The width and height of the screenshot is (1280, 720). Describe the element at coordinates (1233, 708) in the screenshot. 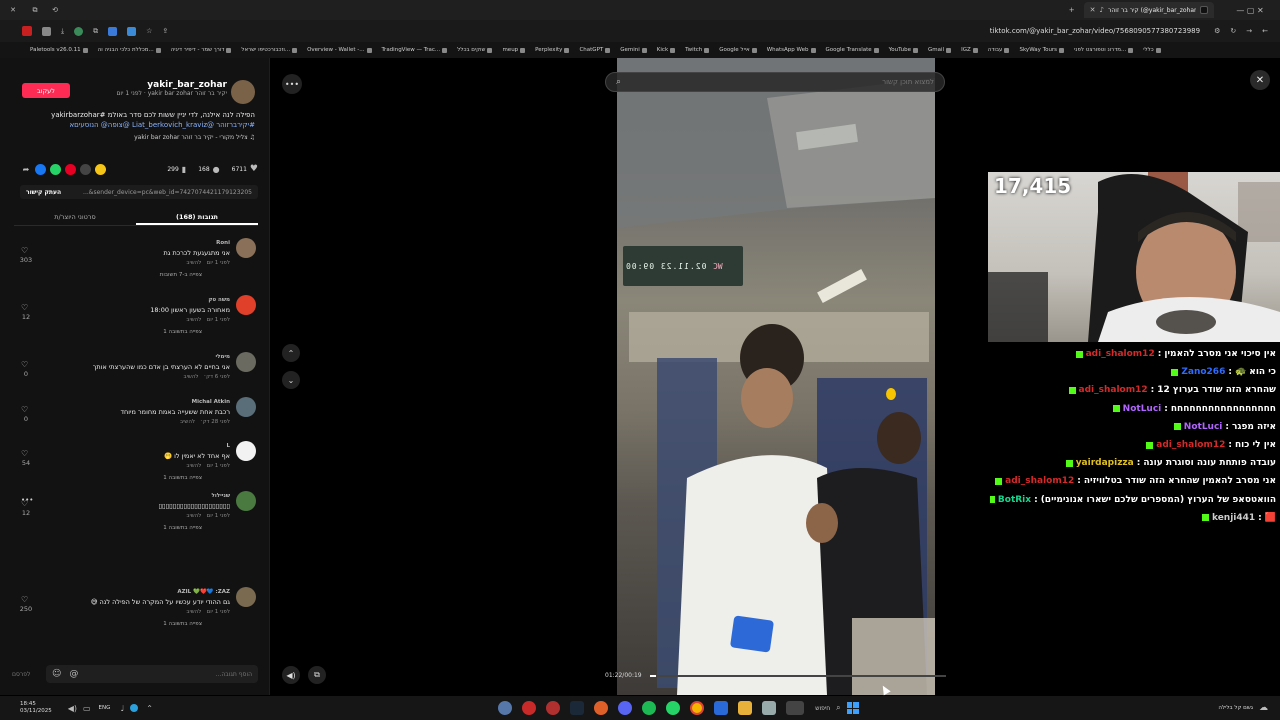

I see `weather-text: גשם קל בלילה` at that location.